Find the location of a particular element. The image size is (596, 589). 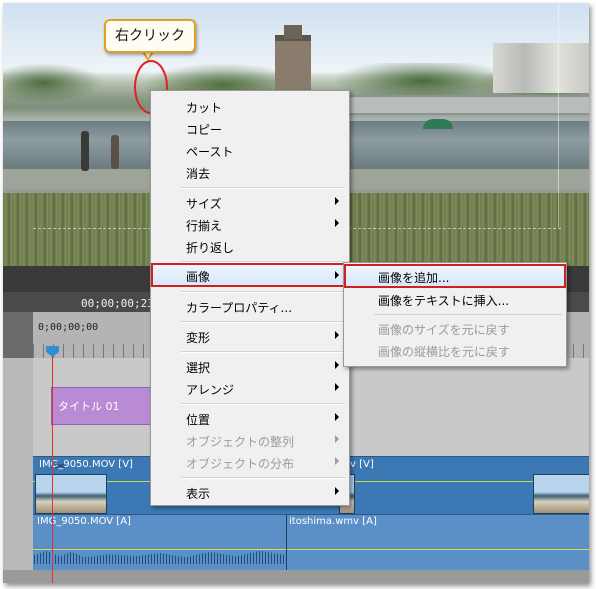

ruler-start-time: 0;00;00;00 is located at coordinates (68, 327).